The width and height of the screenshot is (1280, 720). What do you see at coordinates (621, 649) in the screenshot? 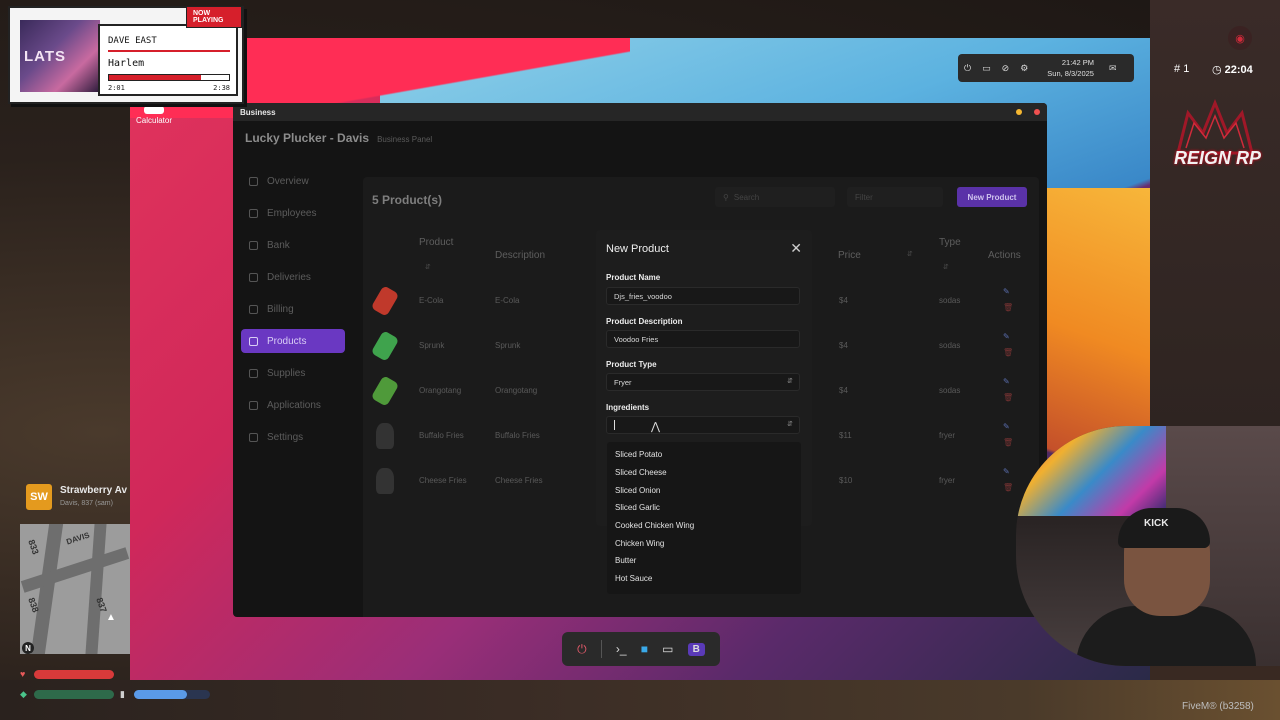
I see `terminal-icon: ›_` at bounding box center [621, 649].